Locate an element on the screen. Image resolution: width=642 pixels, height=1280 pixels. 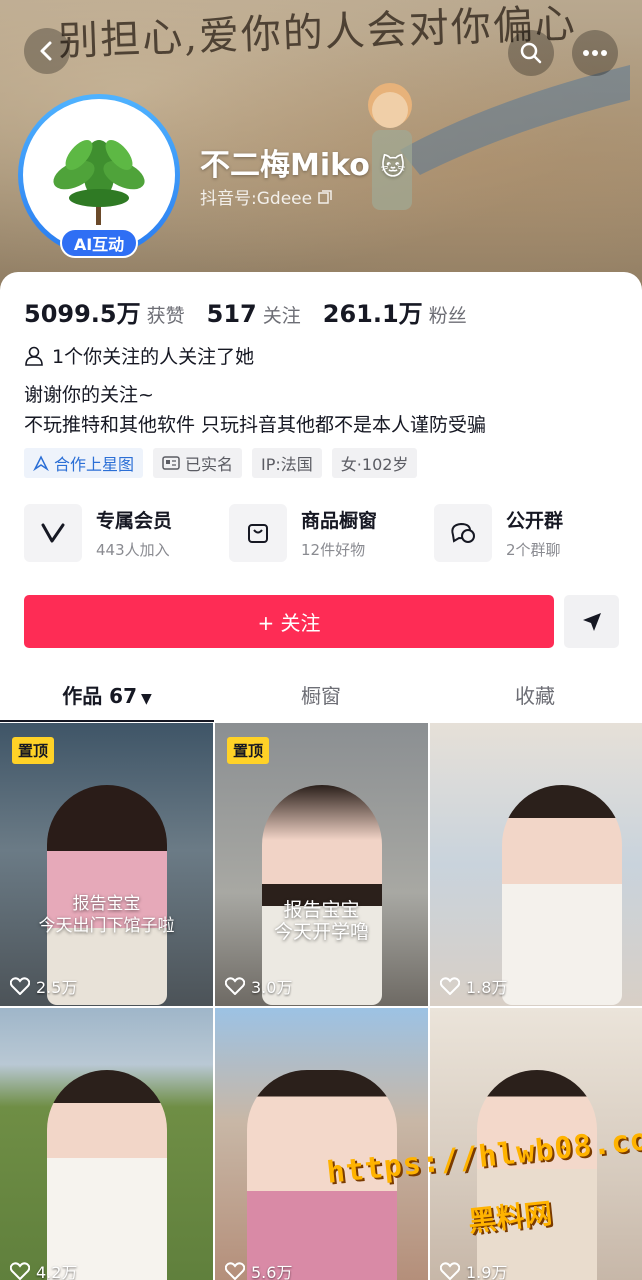
likes-count: 1.8万 is located at coordinates (487, 987).